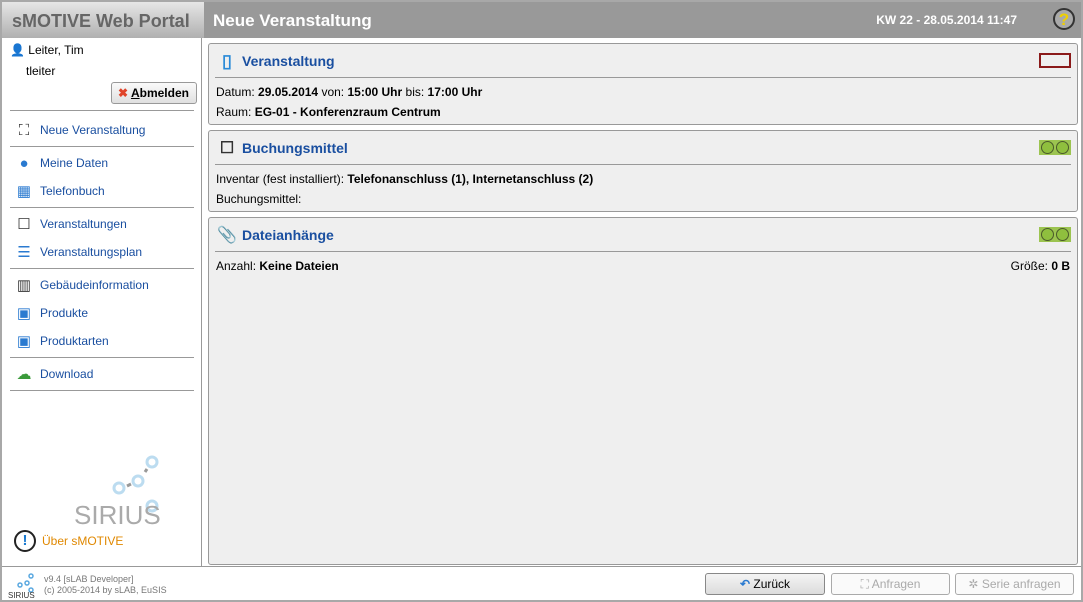 The image size is (1083, 602). What do you see at coordinates (89, 579) in the screenshot?
I see `version: v9.4 [sLAB Developer]` at bounding box center [89, 579].